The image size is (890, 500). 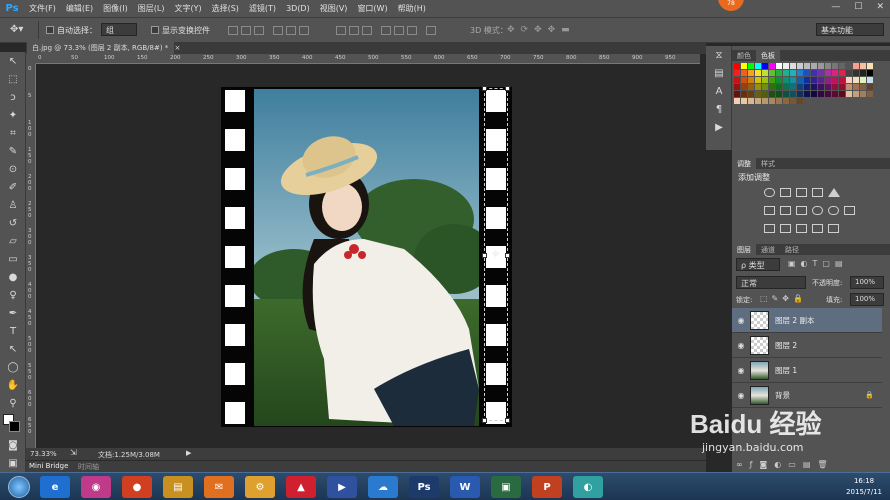 What do you see at coordinates (18, 486) in the screenshot?
I see `start-button` at bounding box center [18, 486].